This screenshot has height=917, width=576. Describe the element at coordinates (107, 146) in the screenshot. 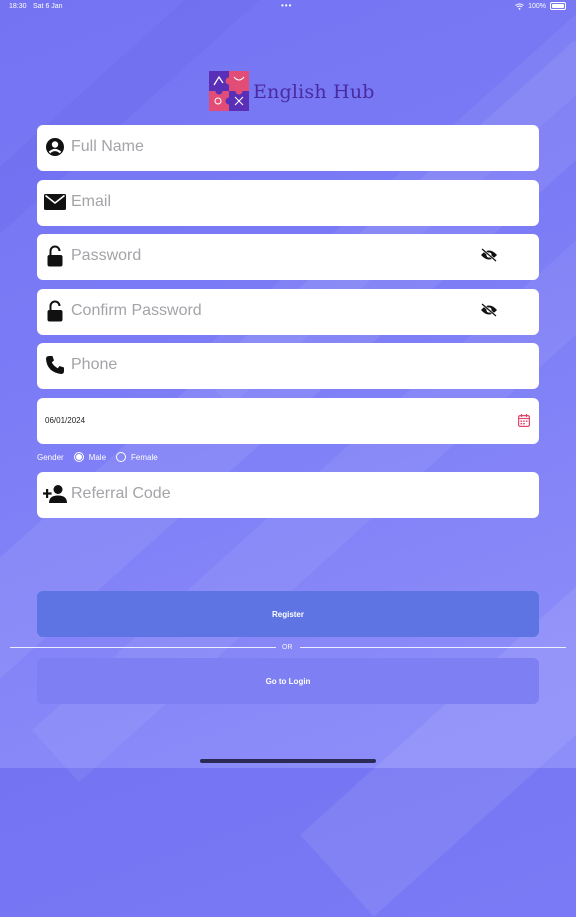

I see `full-name-placeholder: Full Name` at that location.